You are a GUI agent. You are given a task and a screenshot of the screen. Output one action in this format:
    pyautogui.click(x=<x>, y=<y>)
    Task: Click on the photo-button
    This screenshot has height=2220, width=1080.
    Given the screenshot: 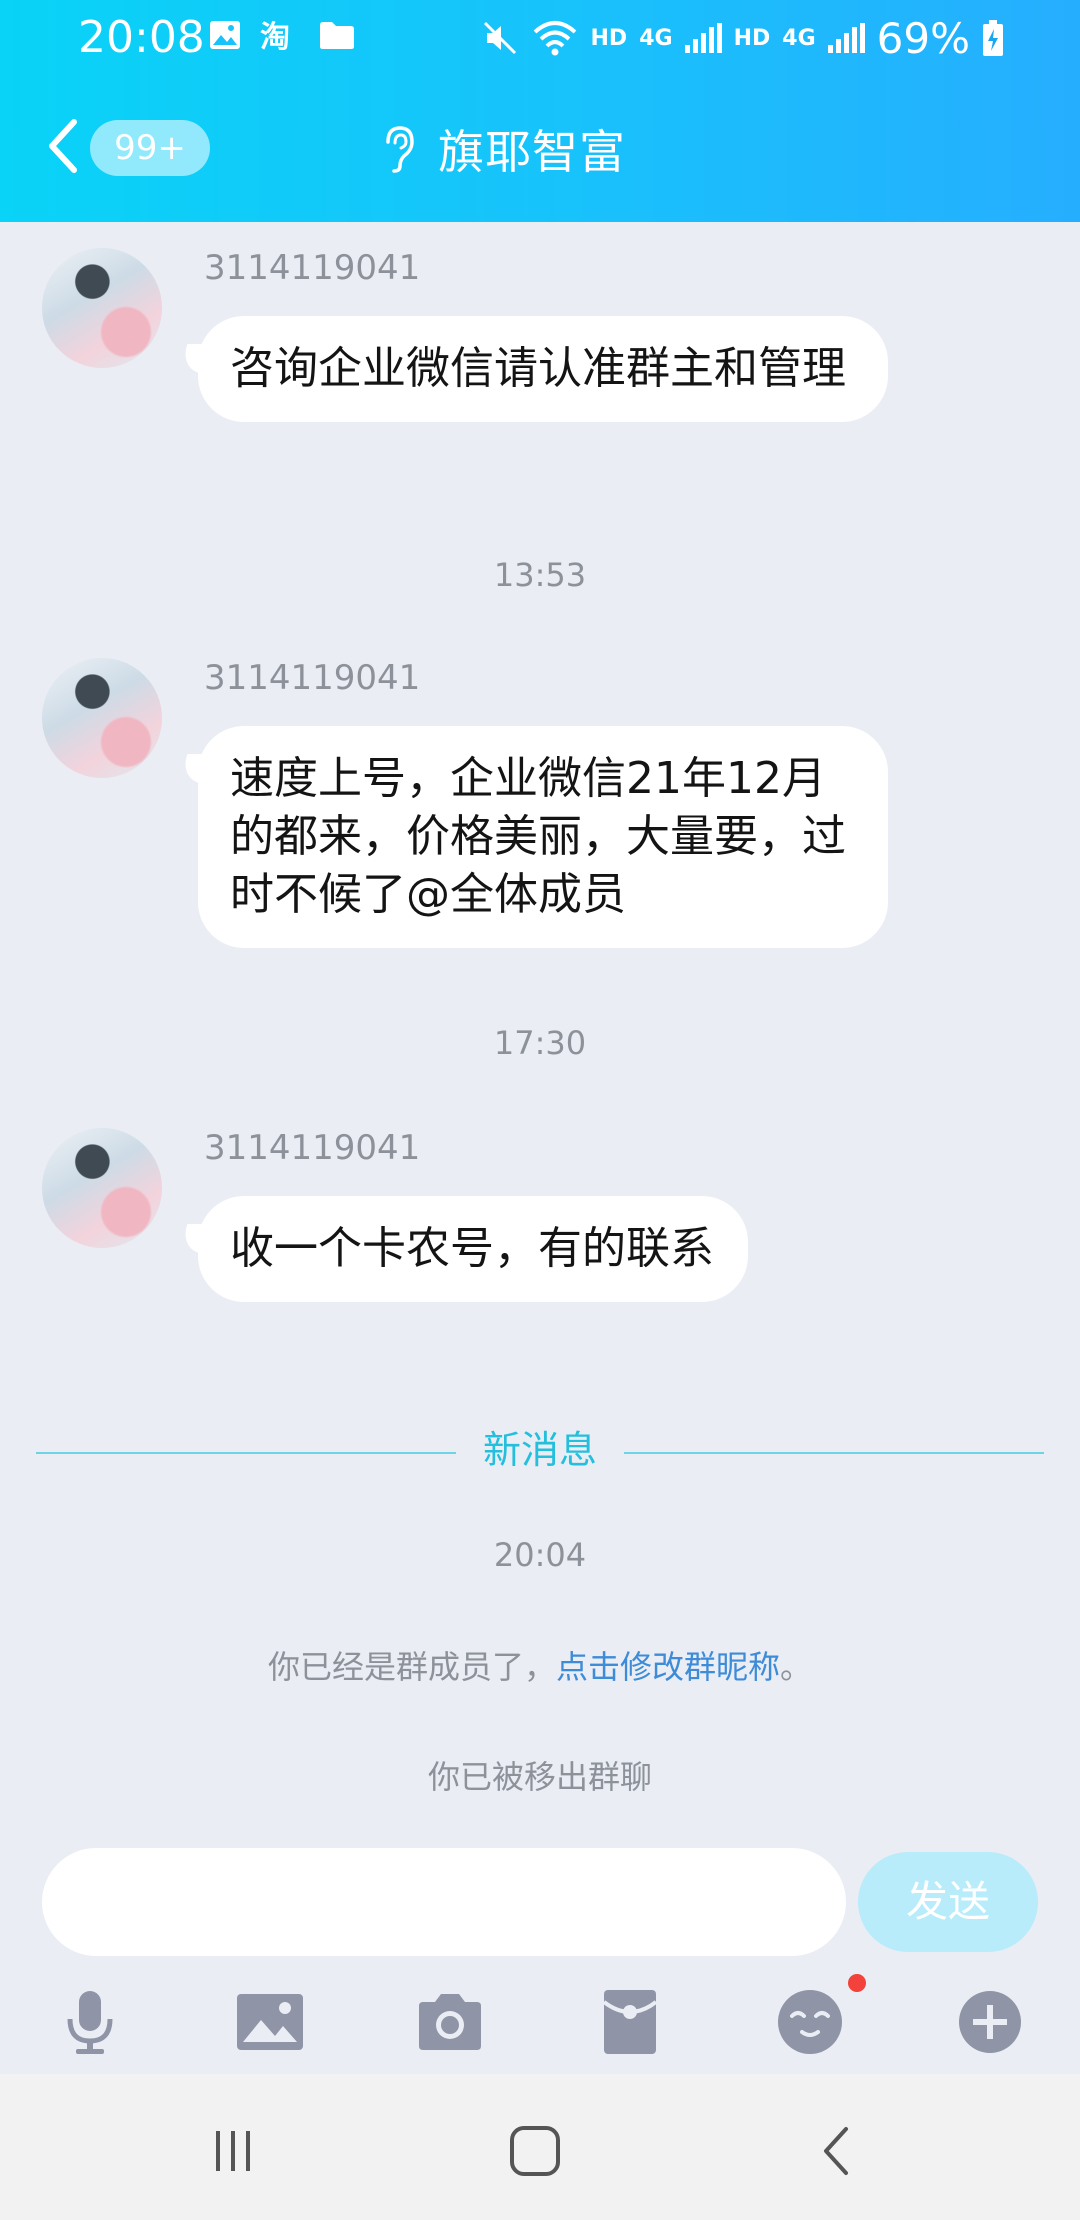 What is the action you would take?
    pyautogui.click(x=270, y=2022)
    